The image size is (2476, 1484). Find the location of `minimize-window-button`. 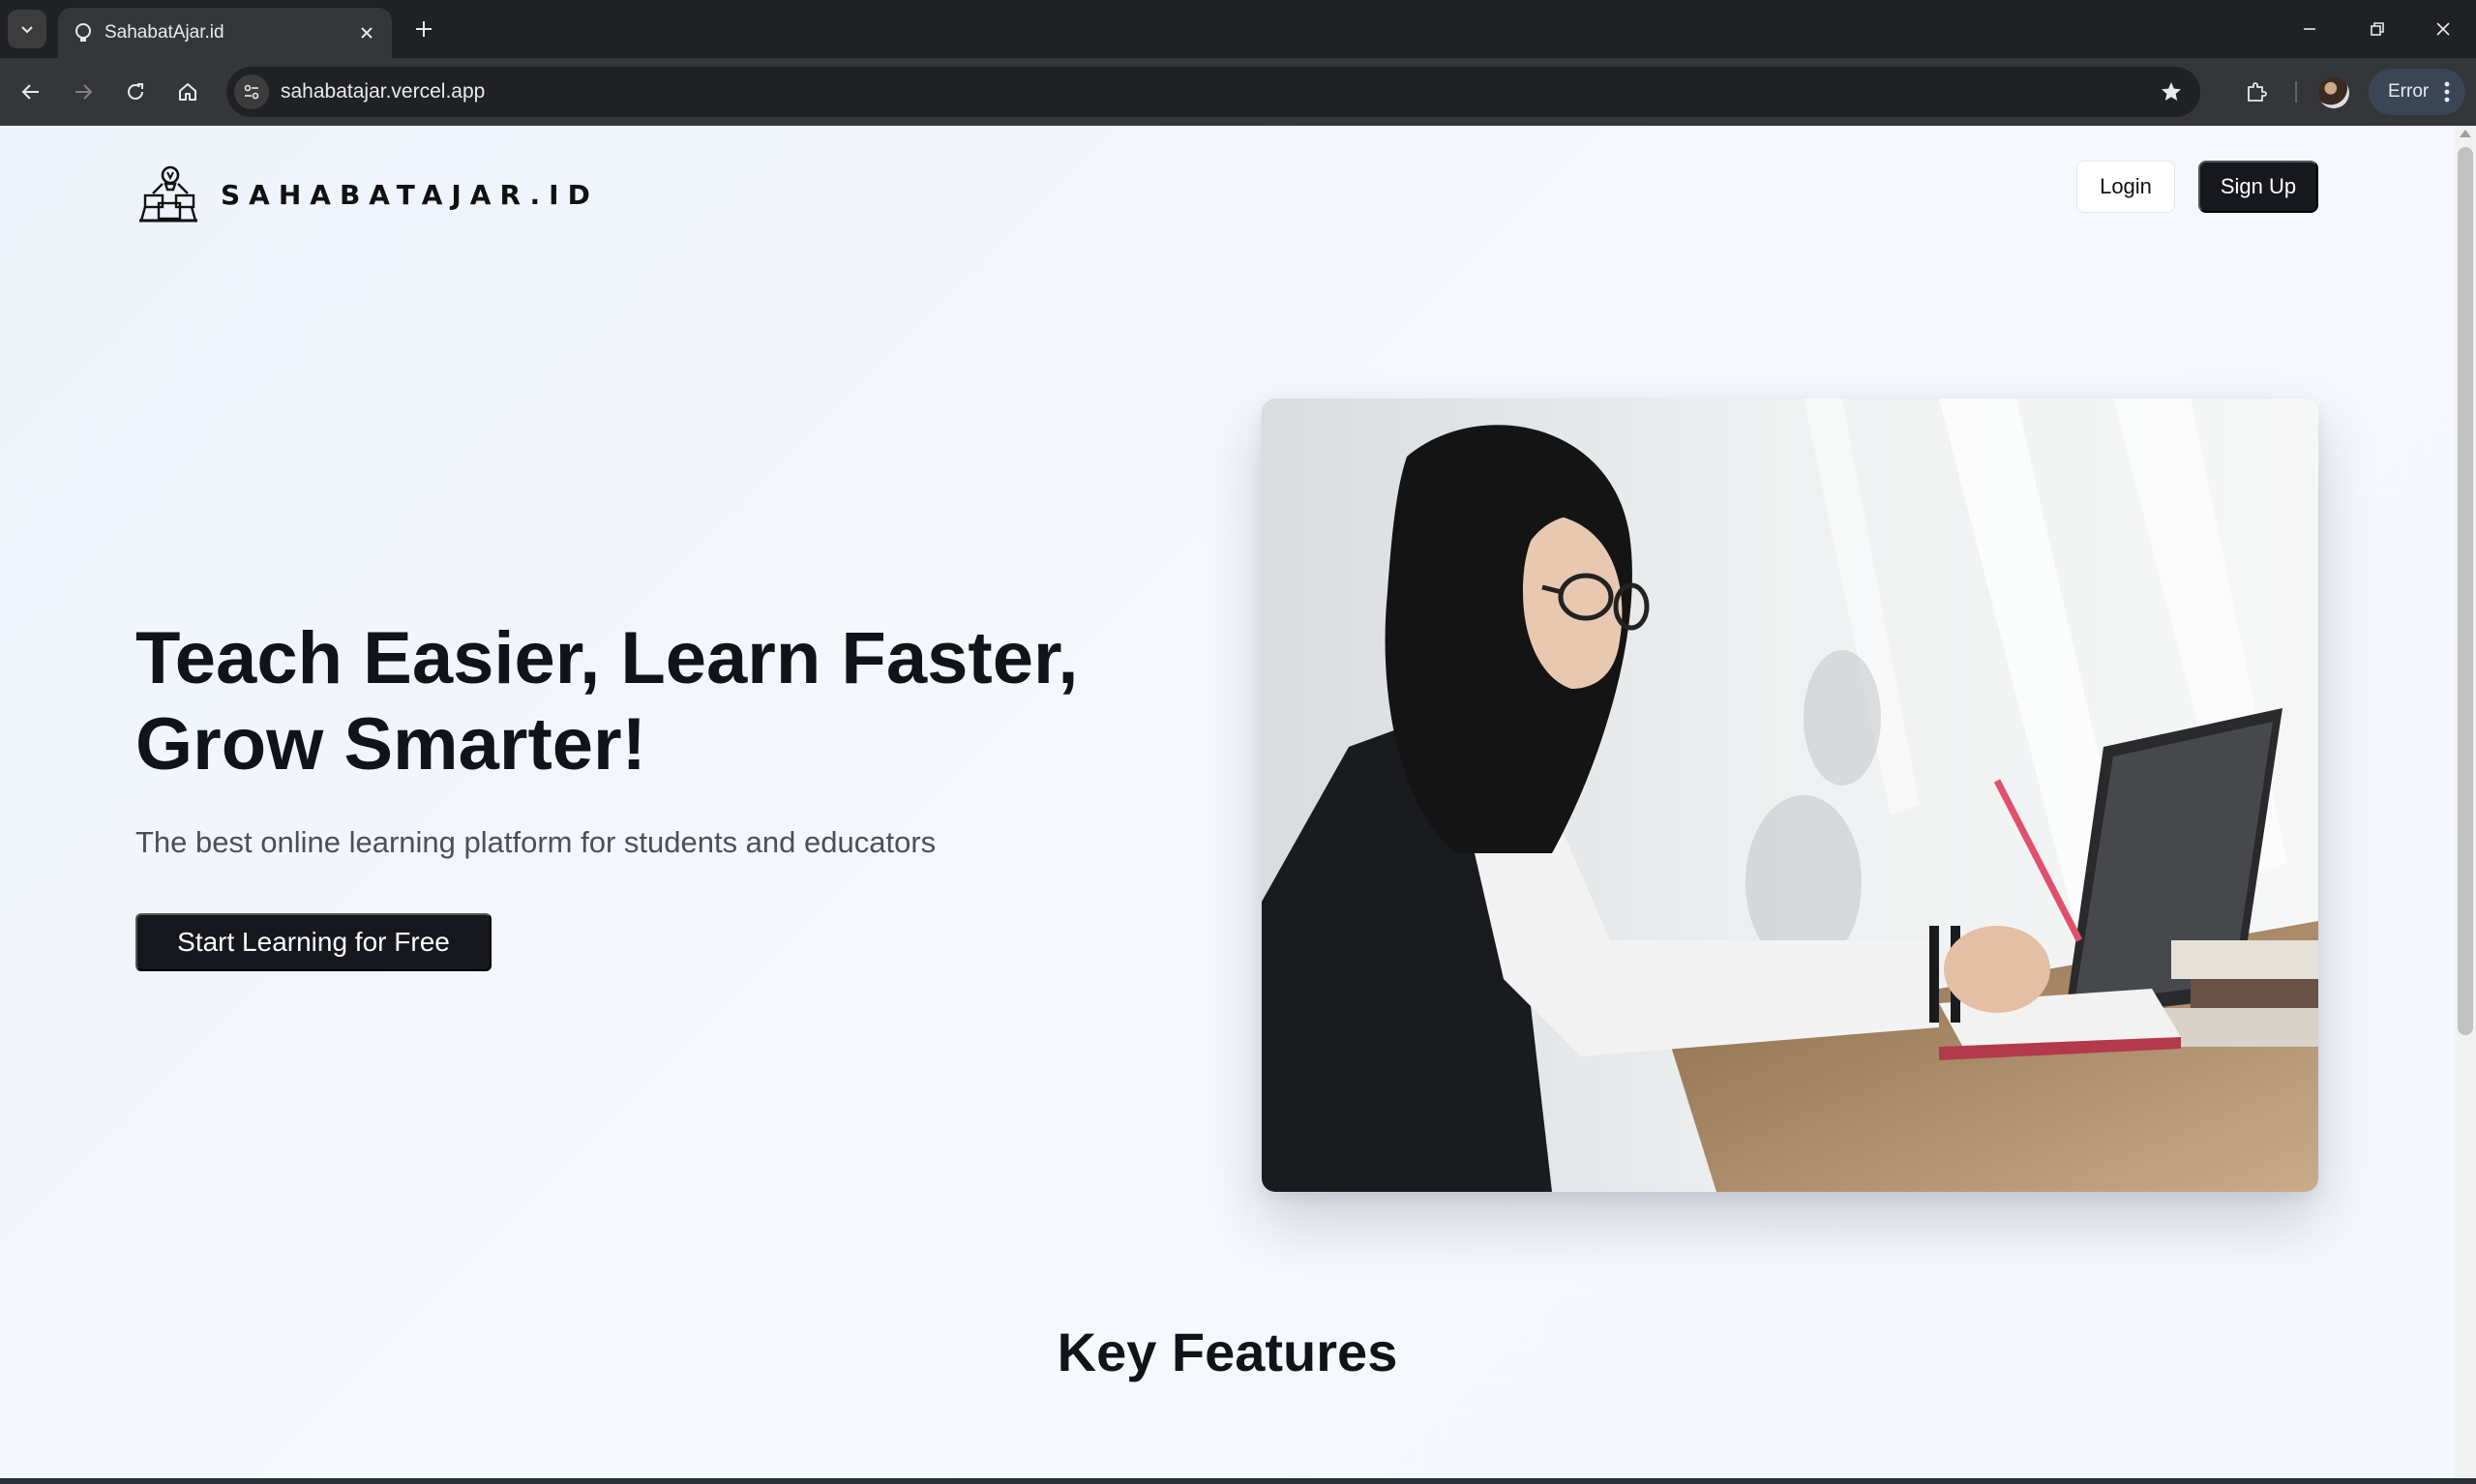

minimize-window-button is located at coordinates (2309, 29).